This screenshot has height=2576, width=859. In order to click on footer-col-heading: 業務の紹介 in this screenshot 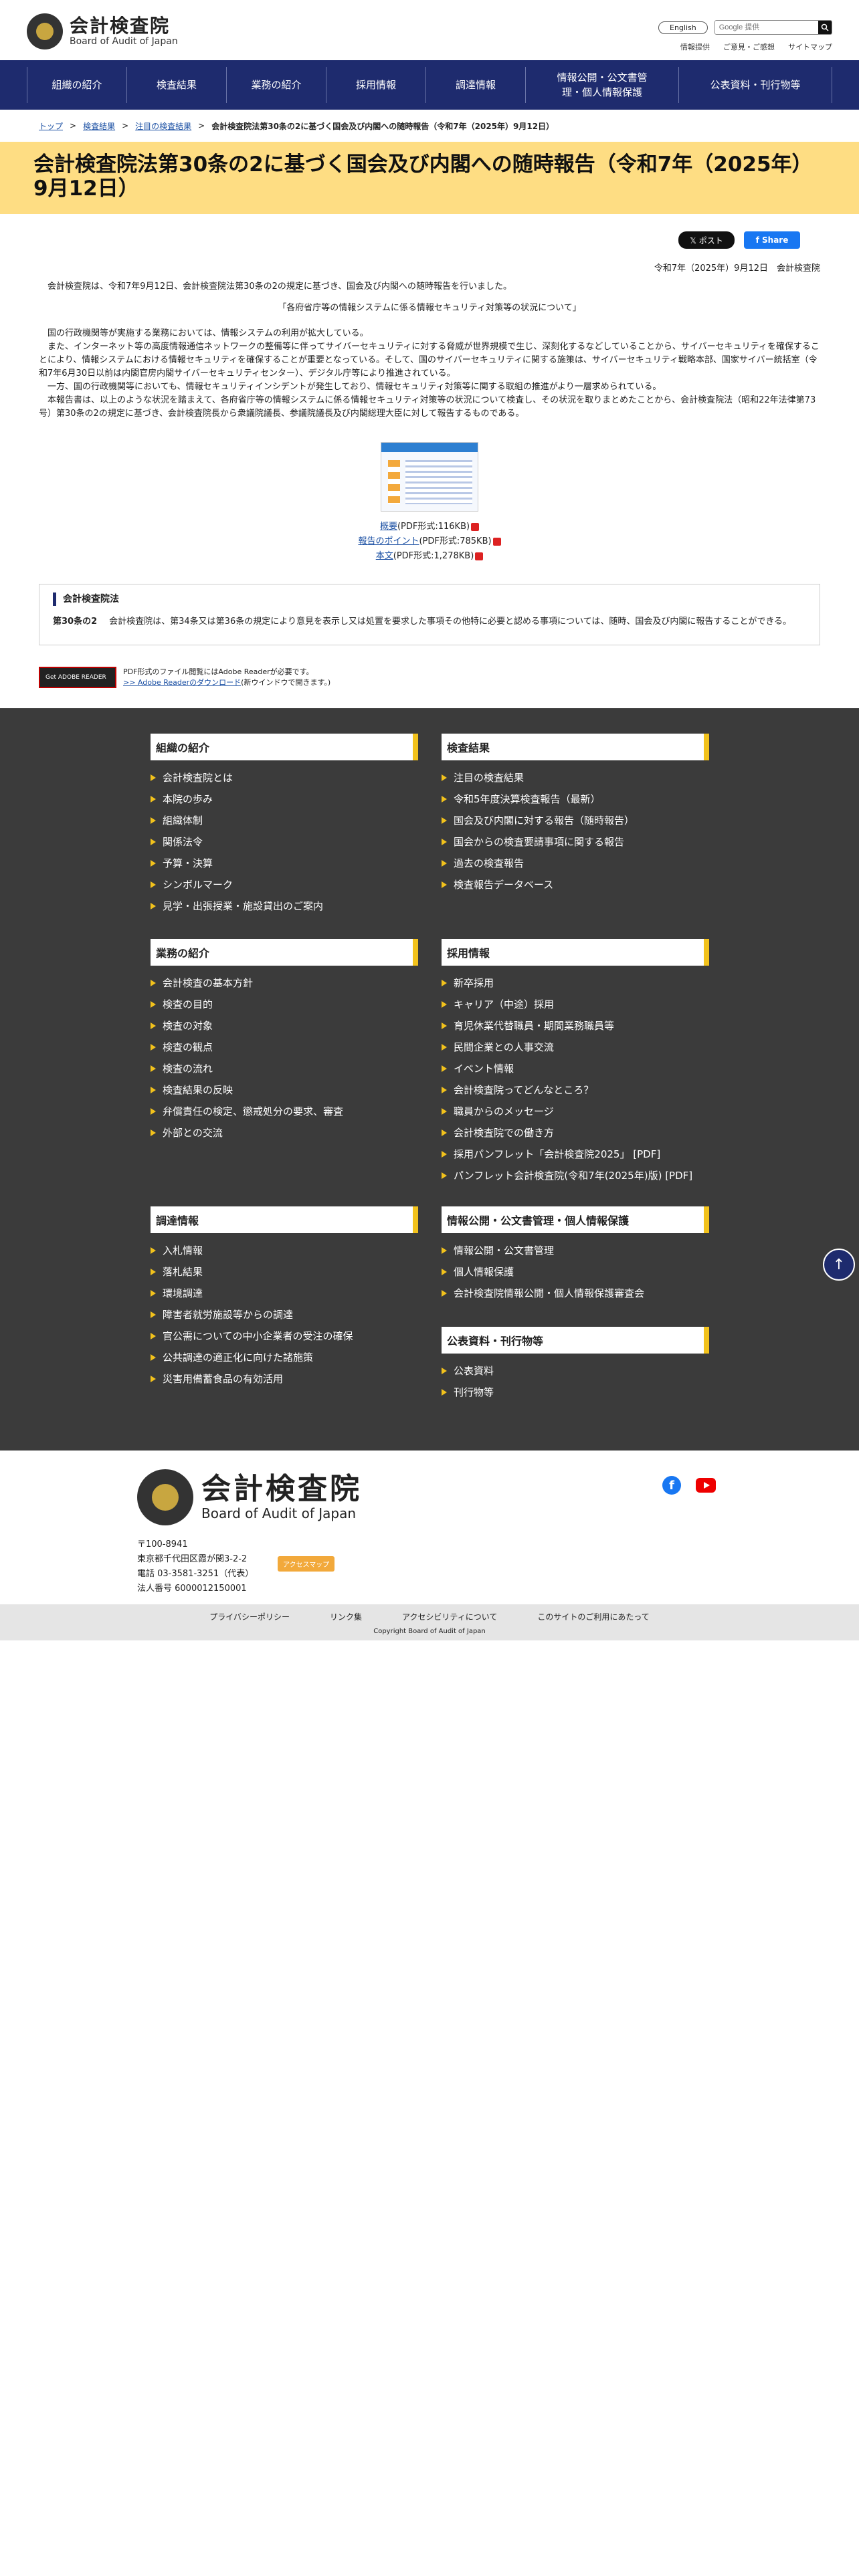, I will do `click(284, 953)`.